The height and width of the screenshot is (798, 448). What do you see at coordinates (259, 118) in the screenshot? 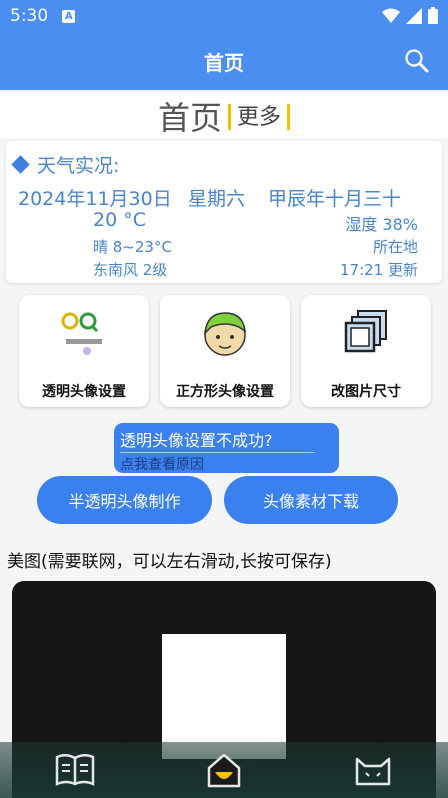
I see `tab-more: 更多` at bounding box center [259, 118].